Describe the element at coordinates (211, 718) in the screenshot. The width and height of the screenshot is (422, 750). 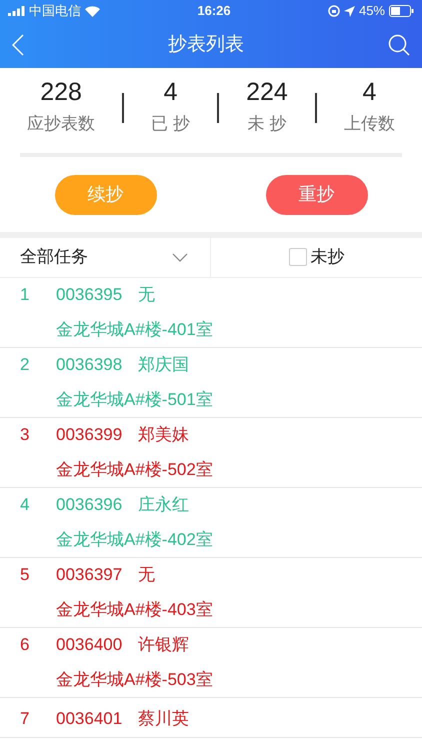
I see `meter-row: 7 0036401 蔡川英` at that location.